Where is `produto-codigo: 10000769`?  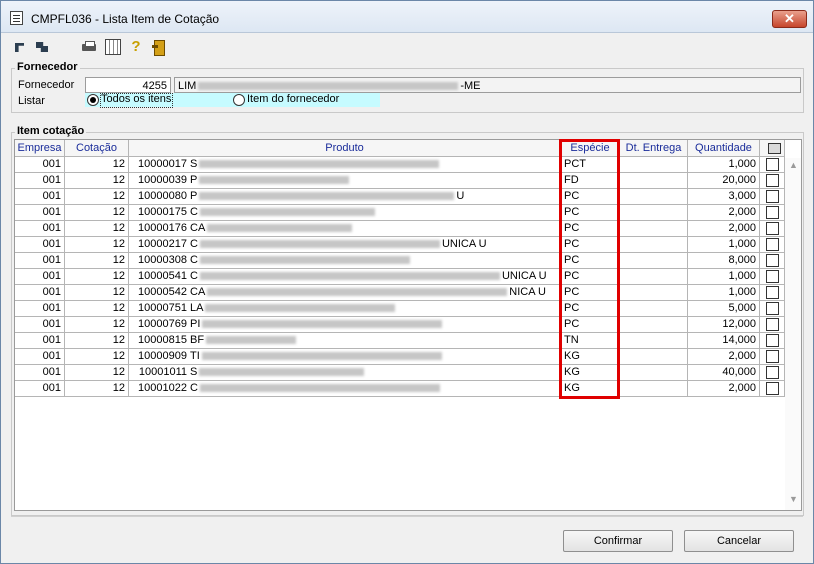 produto-codigo: 10000769 is located at coordinates (162, 324).